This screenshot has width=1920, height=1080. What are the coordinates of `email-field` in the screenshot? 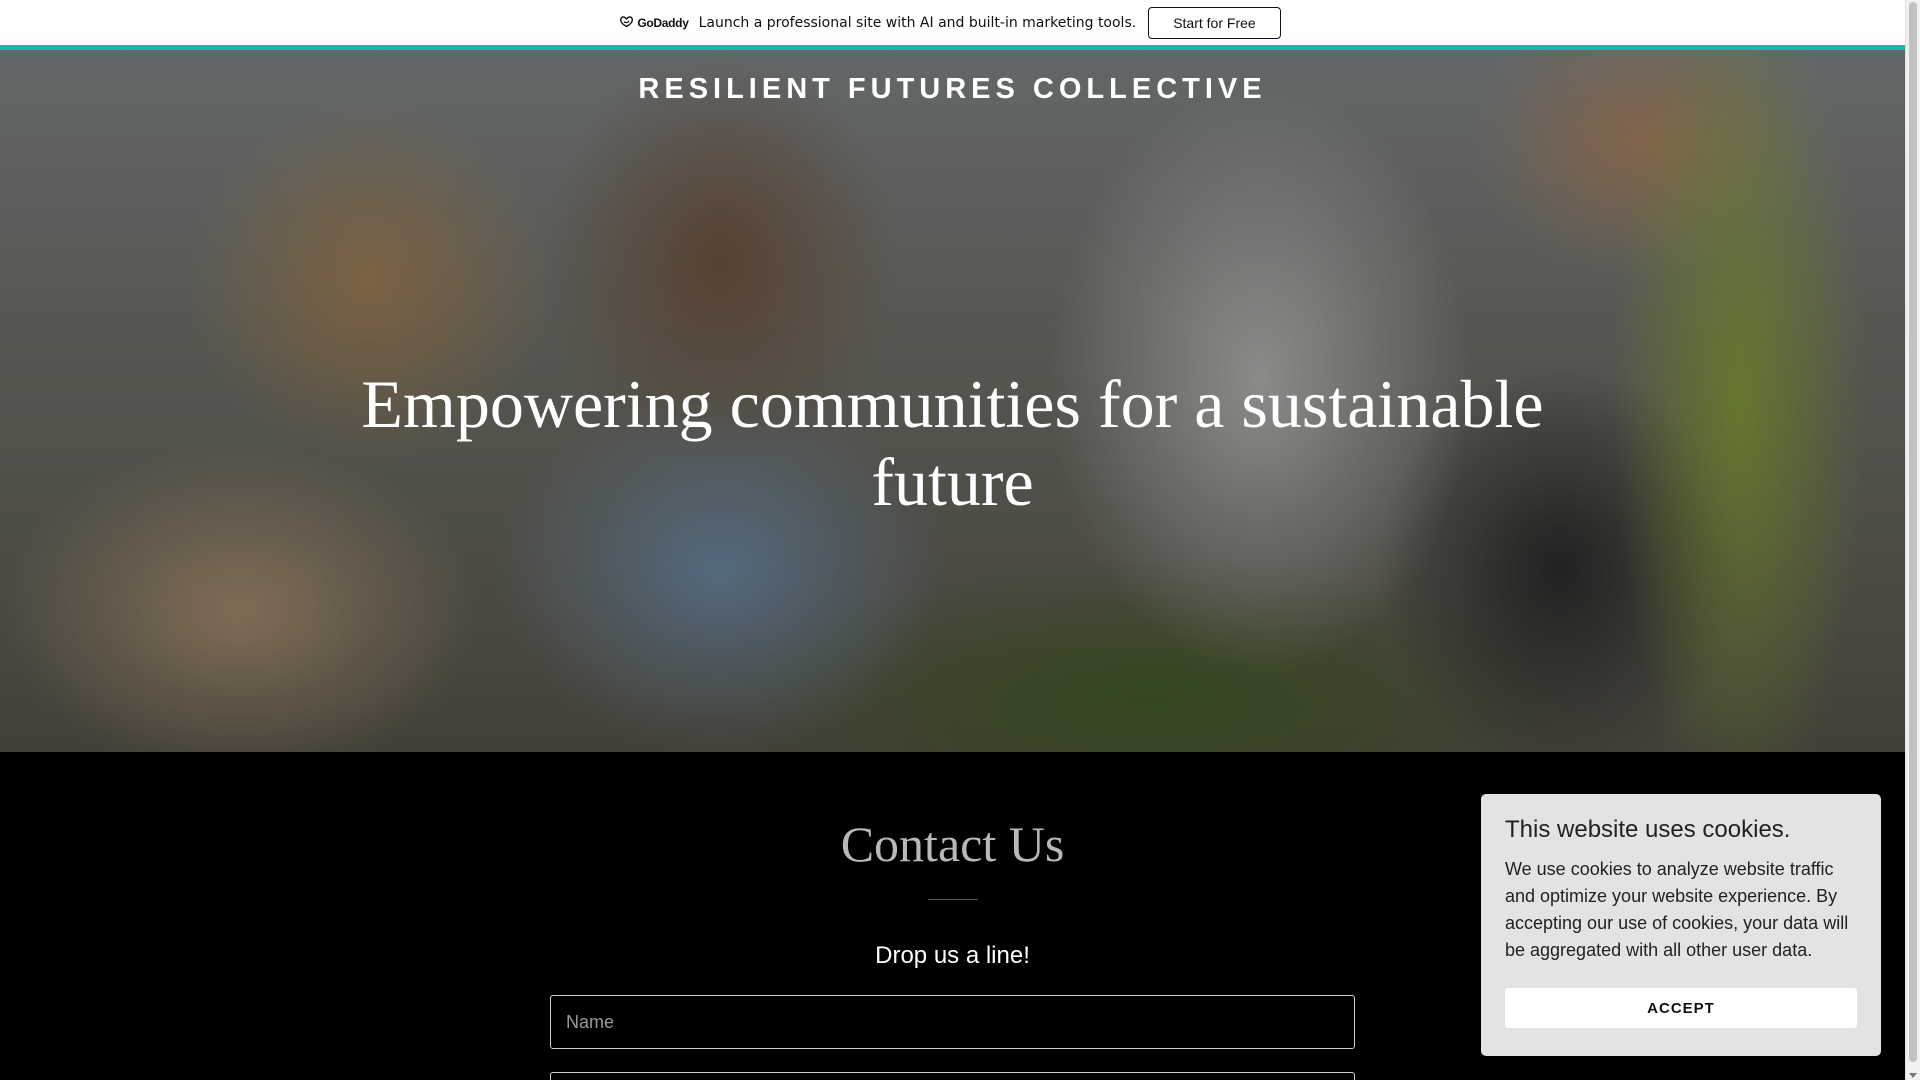 It's located at (952, 1076).